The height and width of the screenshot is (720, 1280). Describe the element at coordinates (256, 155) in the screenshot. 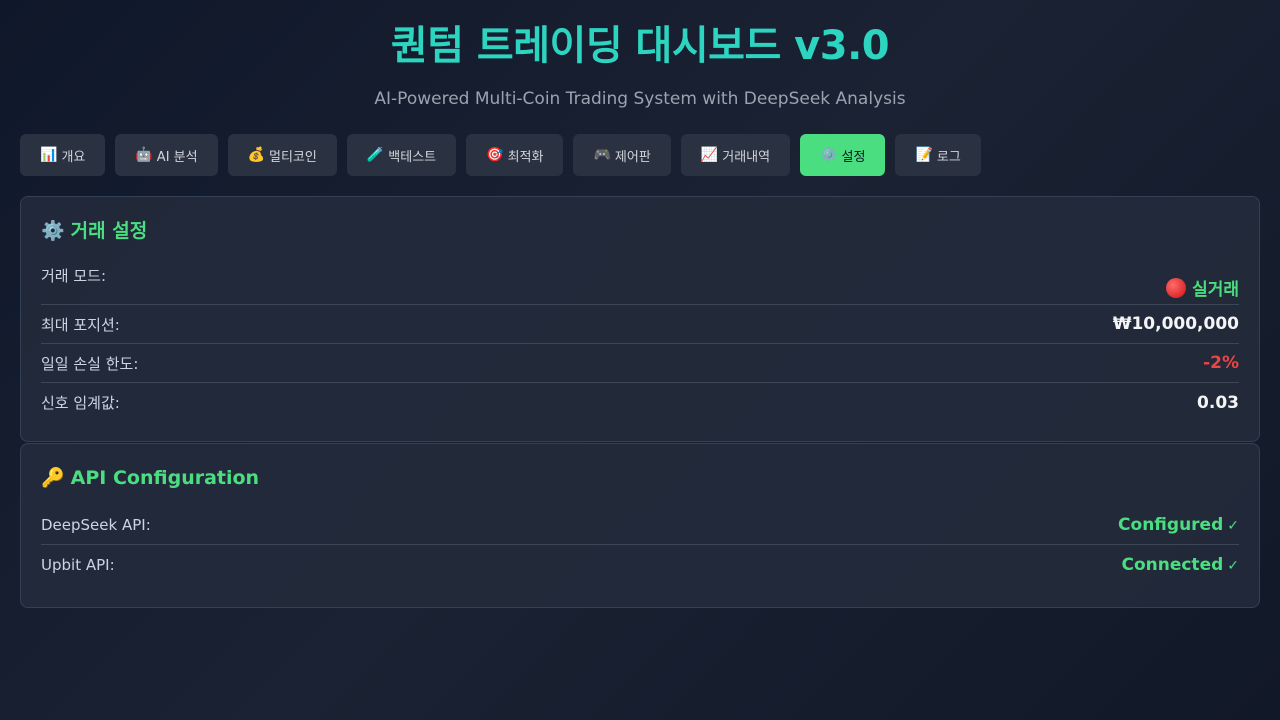

I see `money-bag-icon: 💰` at that location.